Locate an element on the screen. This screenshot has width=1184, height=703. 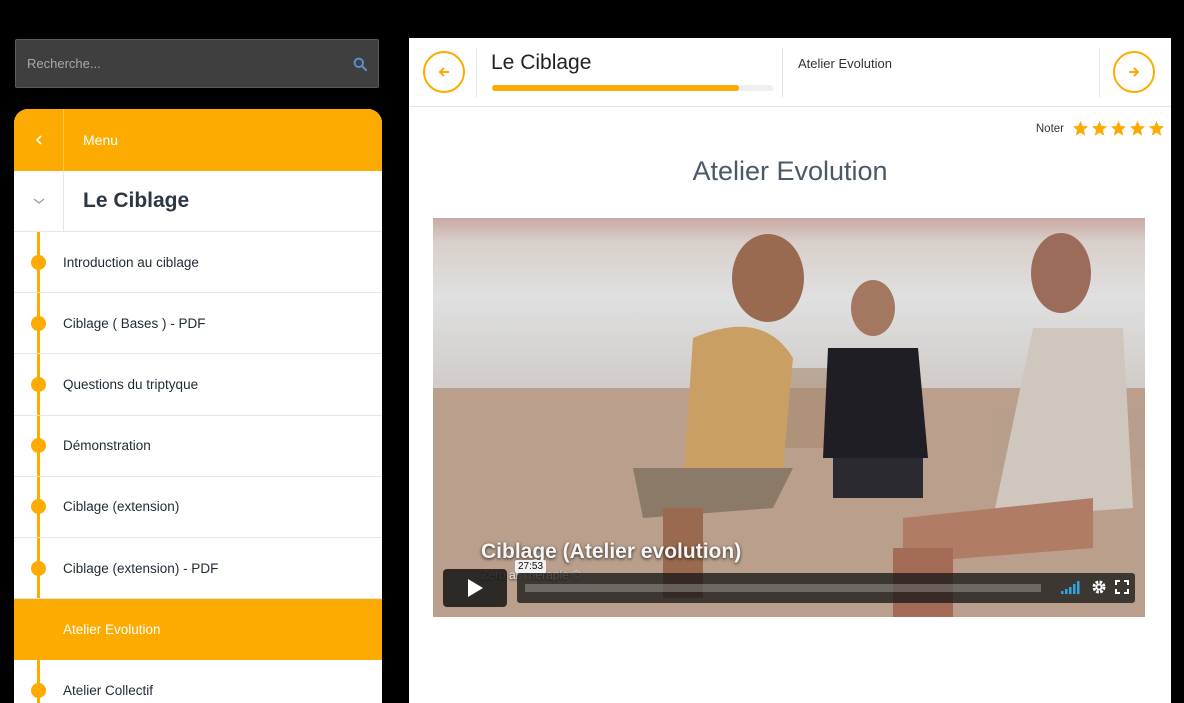
video-controls: 27:53 is located at coordinates (789, 583).